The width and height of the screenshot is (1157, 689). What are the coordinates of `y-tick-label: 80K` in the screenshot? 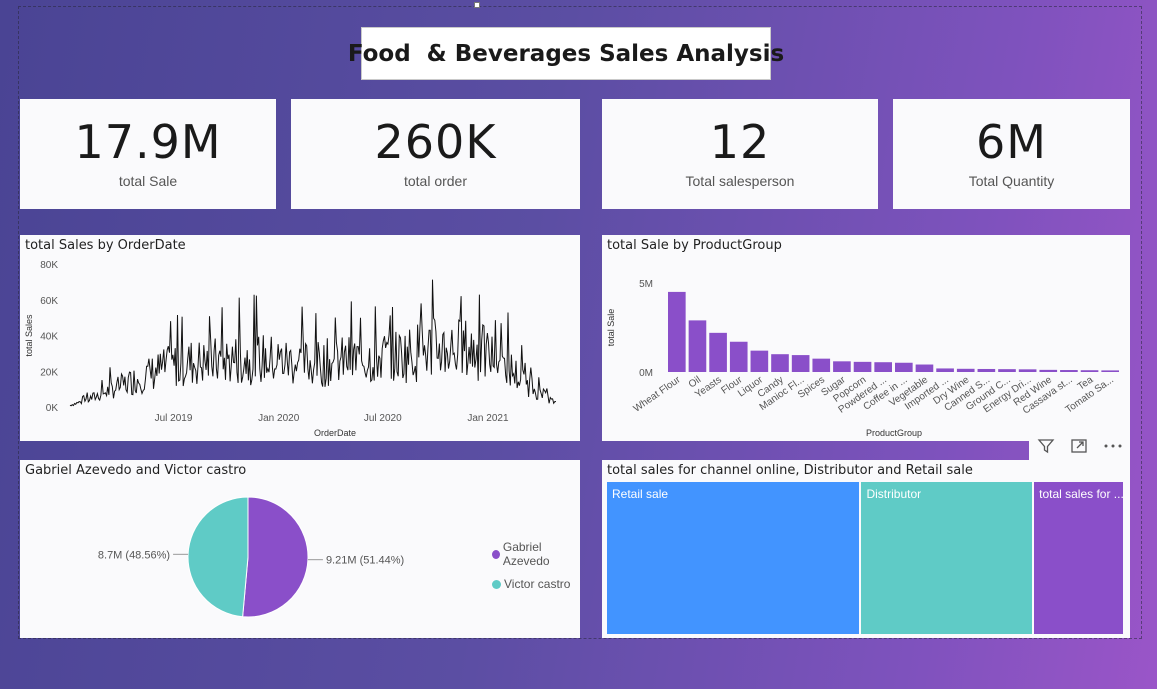 It's located at (49, 265).